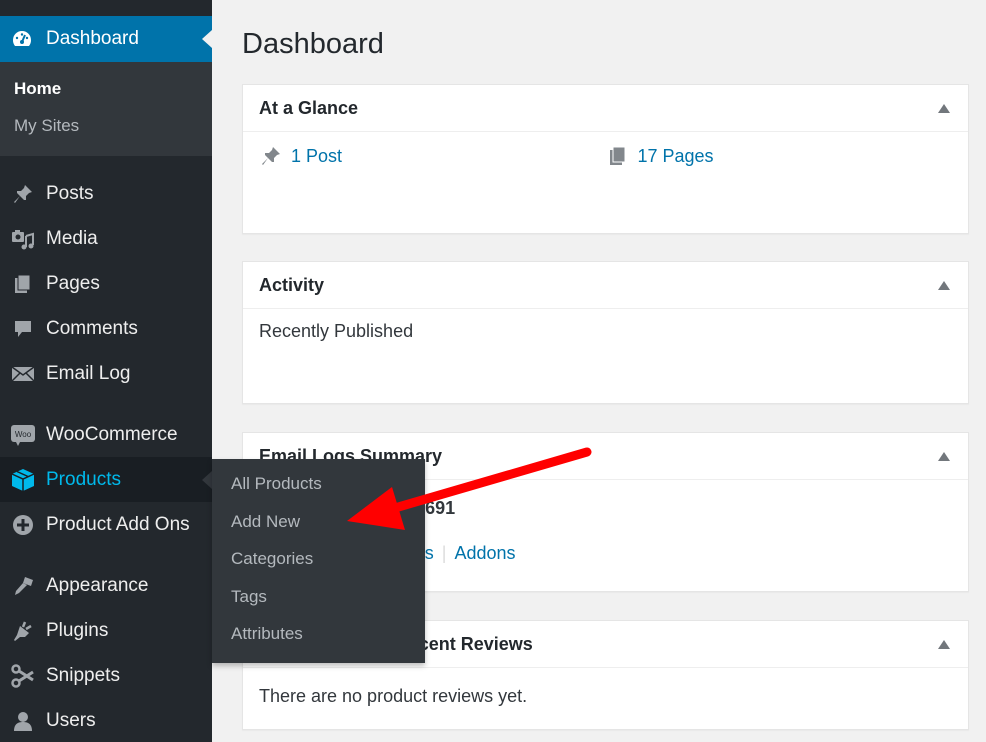  Describe the element at coordinates (118, 524) in the screenshot. I see `sidebar-item-label: Product Add Ons` at that location.